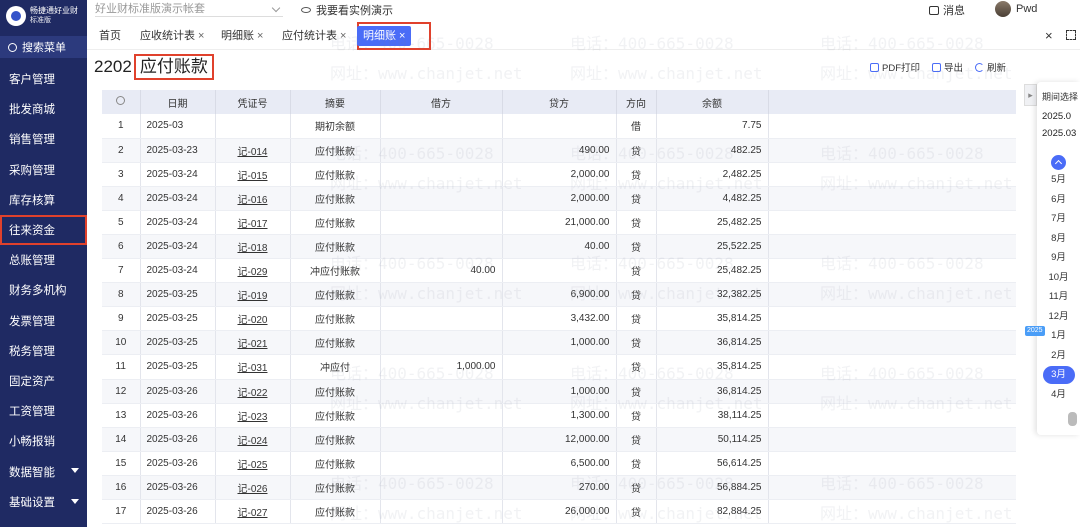 Image resolution: width=1080 pixels, height=527 pixels. Describe the element at coordinates (43, 290) in the screenshot. I see `sidebar-item: 财务多机构` at that location.